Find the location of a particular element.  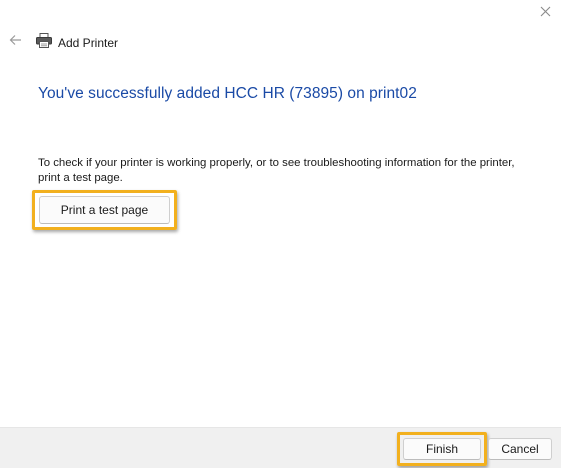

close-icon is located at coordinates (545, 13).